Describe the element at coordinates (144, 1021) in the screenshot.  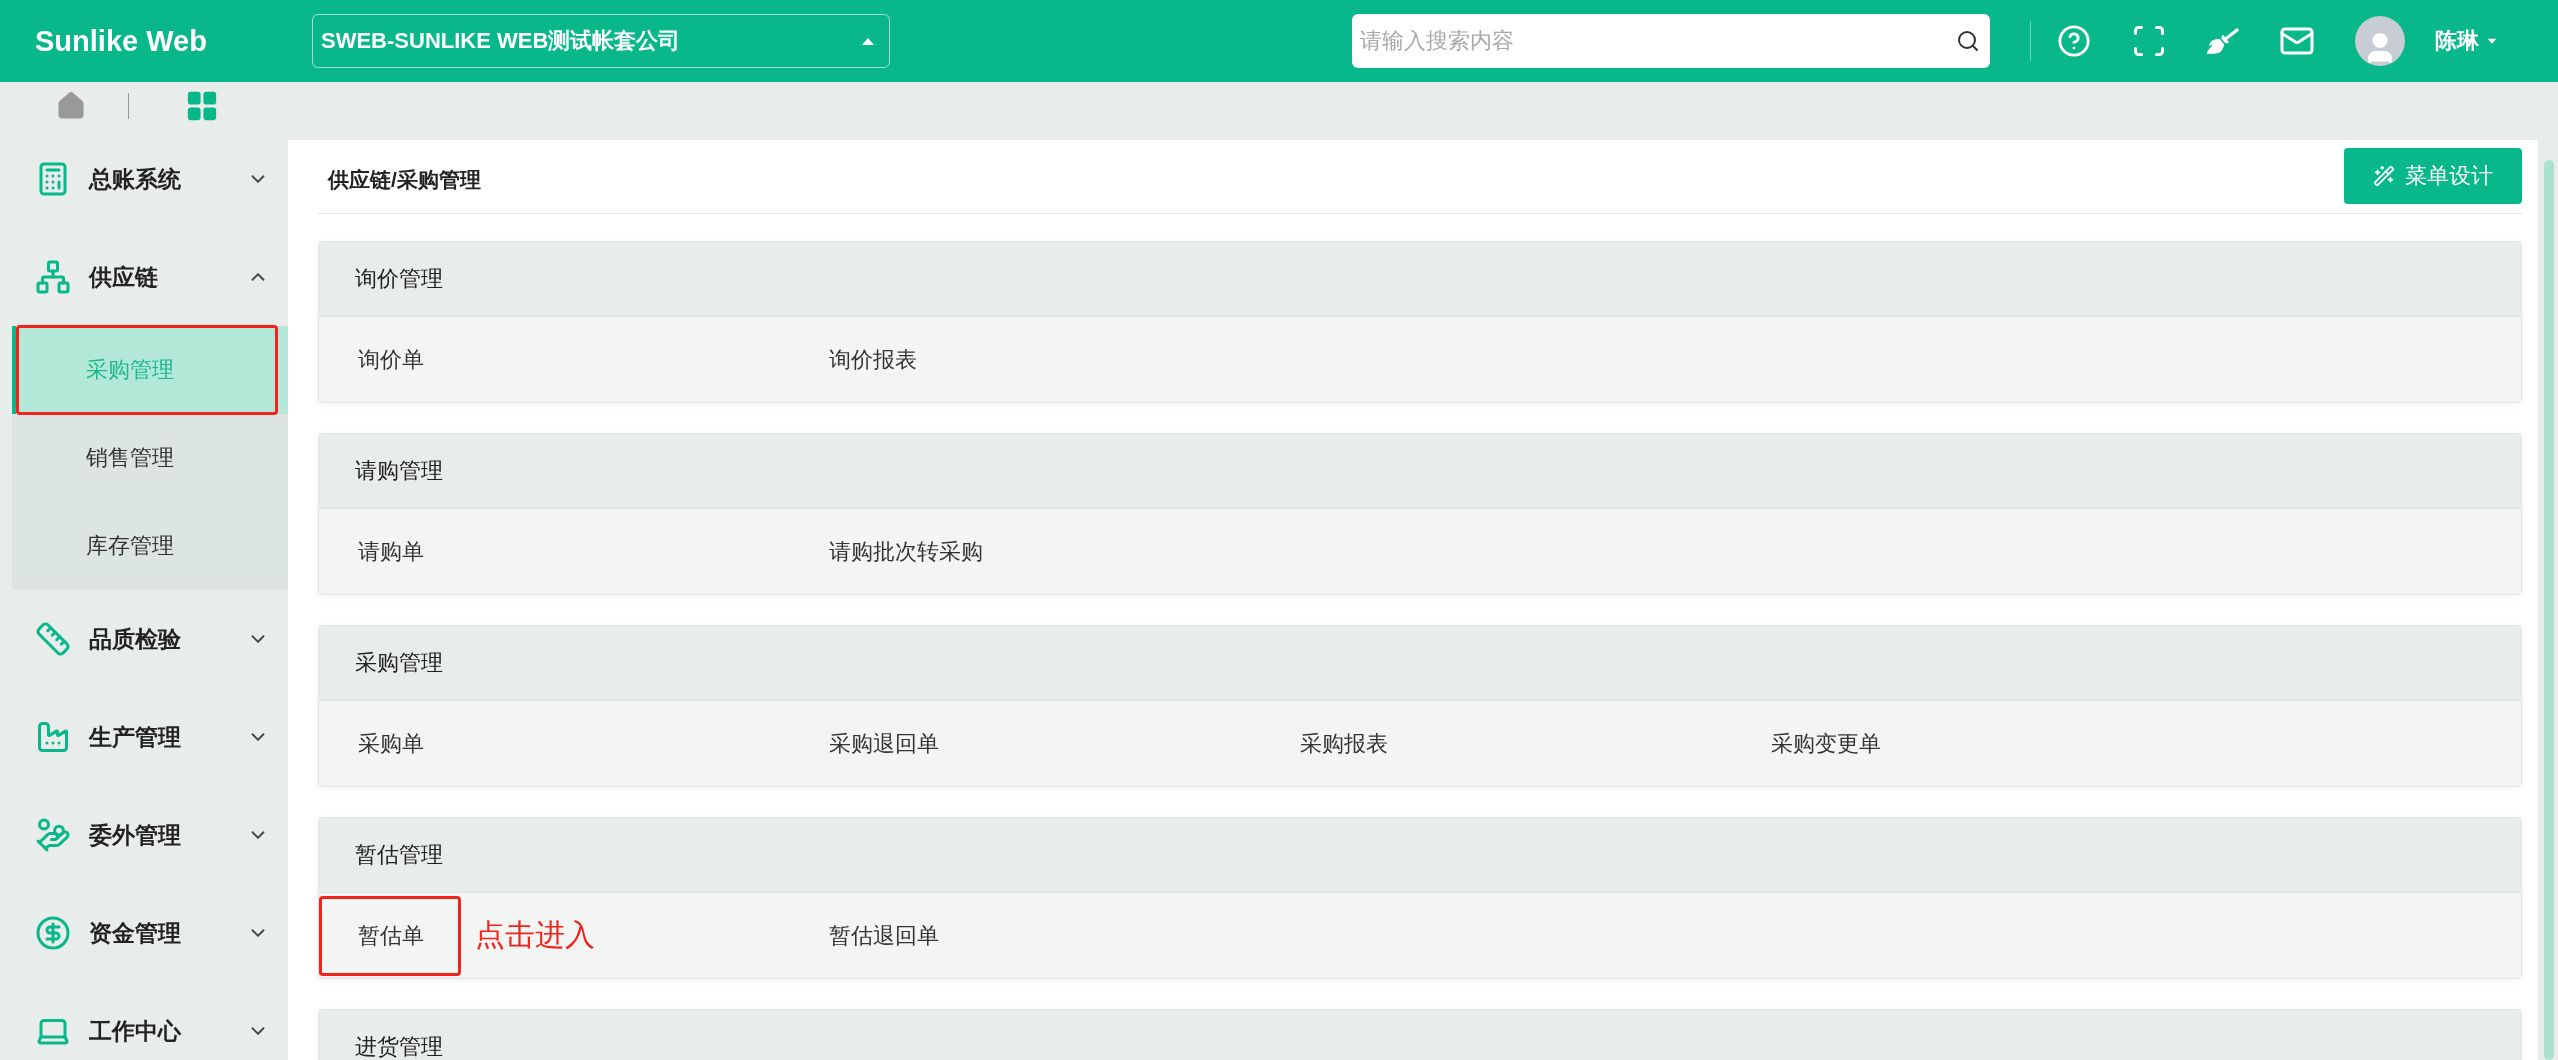
I see `sidebar-group: 工作中心` at that location.